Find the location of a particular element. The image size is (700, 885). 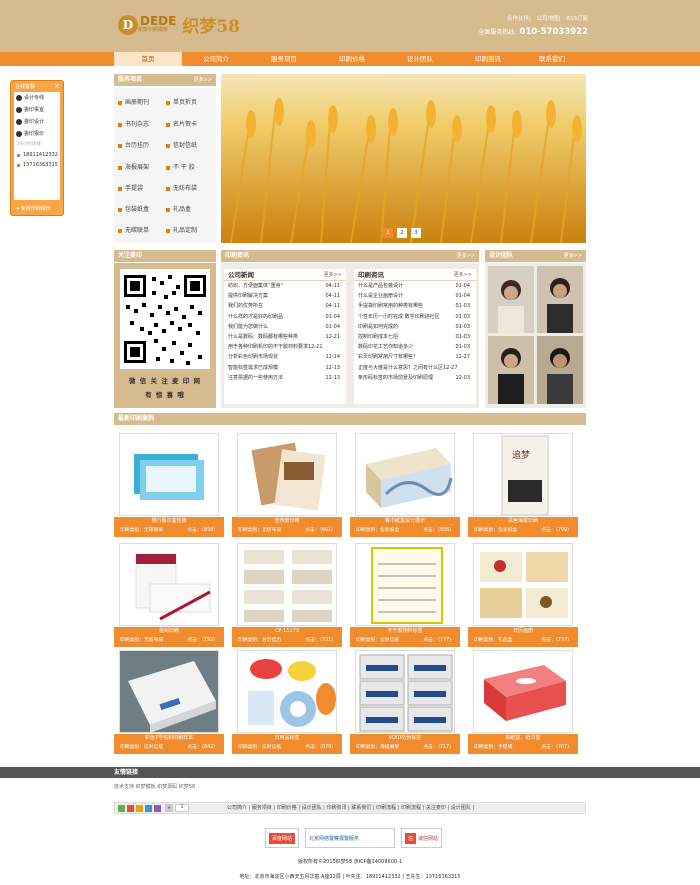

case-card: 宣传册印刷 印刷类别：无纺布袋 点击：（661） is located at coordinates (287, 485).